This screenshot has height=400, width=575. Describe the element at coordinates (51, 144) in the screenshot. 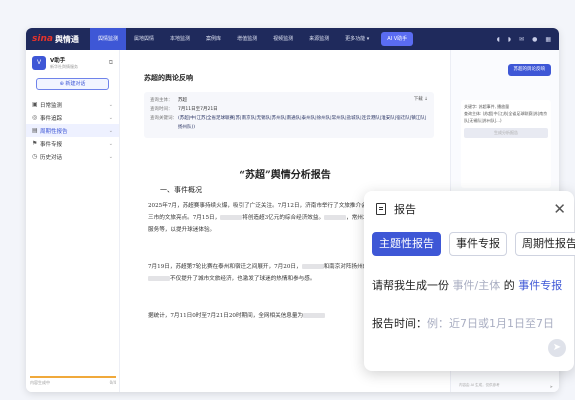

I see `sidebar-item-label: 事件专报` at that location.